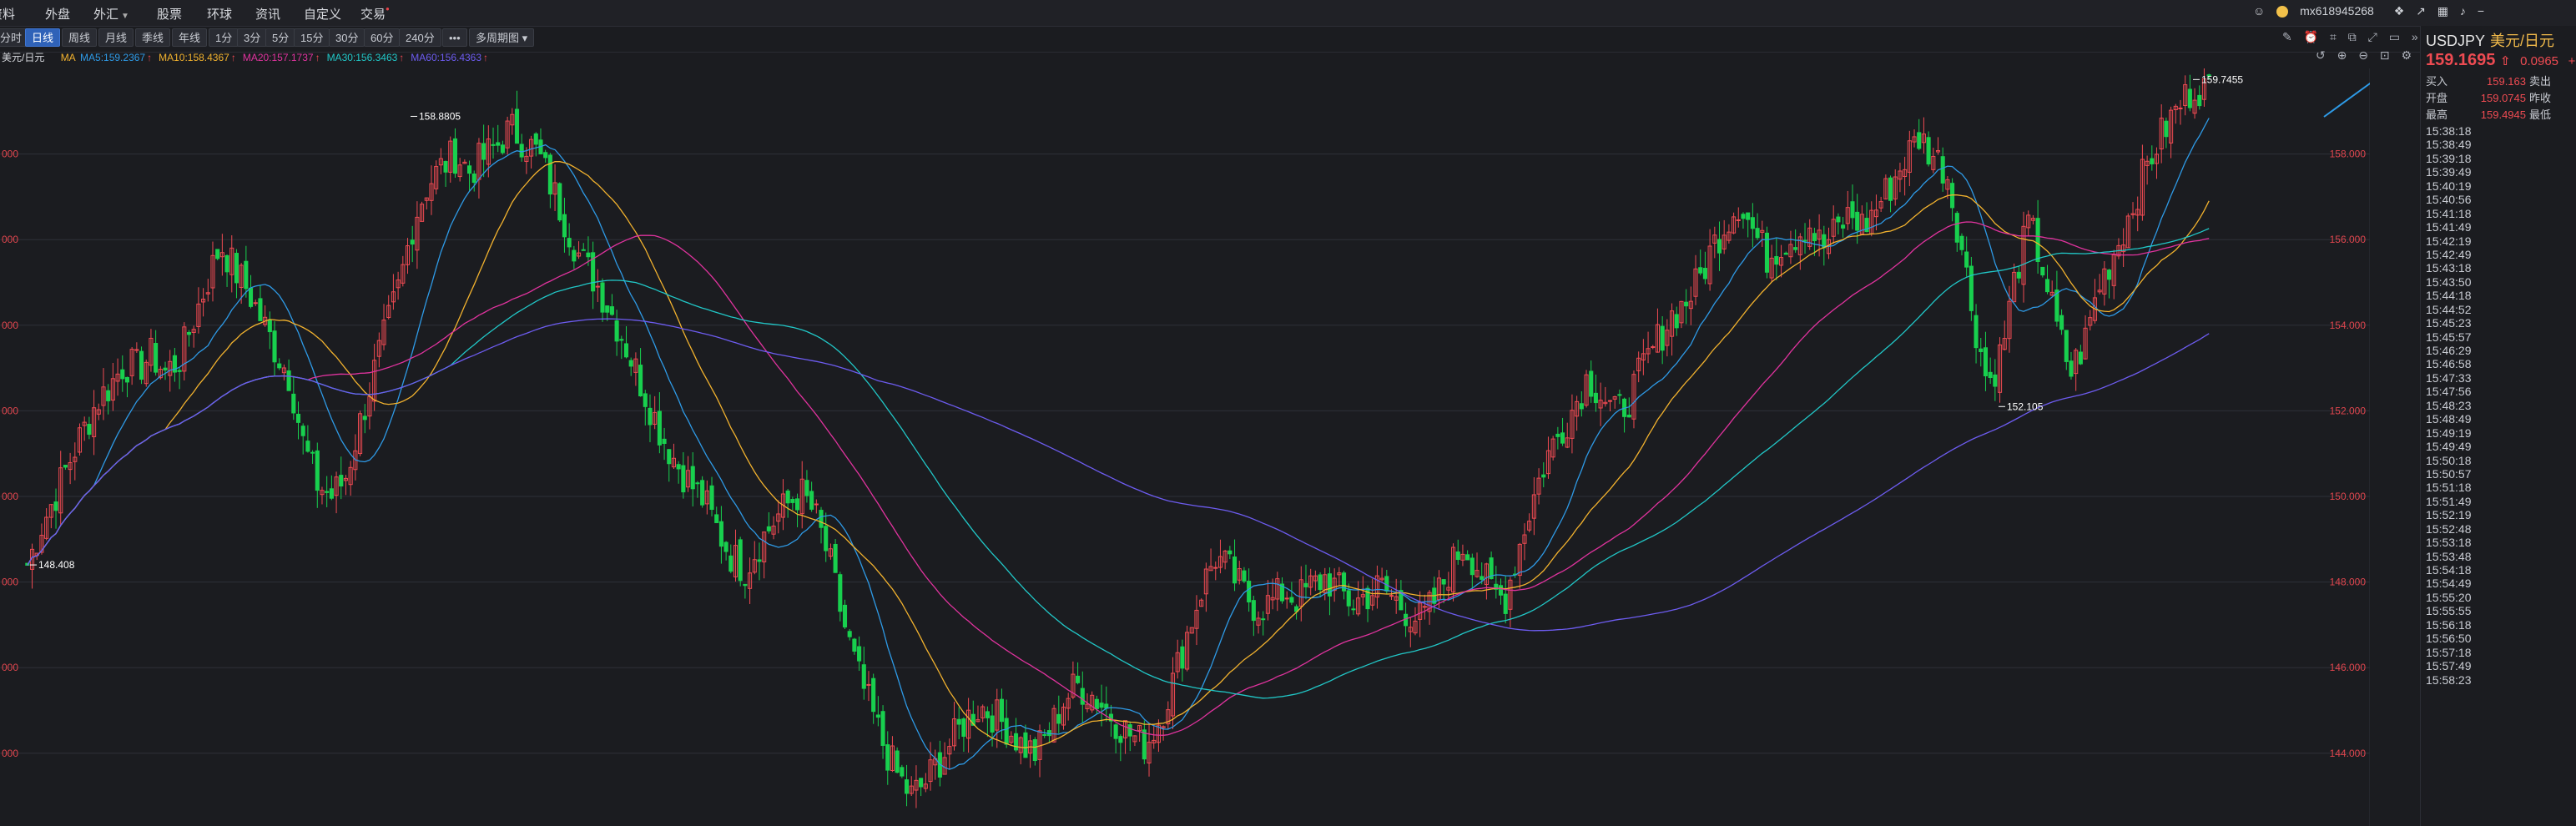 The image size is (2576, 826). What do you see at coordinates (2449, 254) in the screenshot?
I see `tick-time: 15:42:49` at bounding box center [2449, 254].